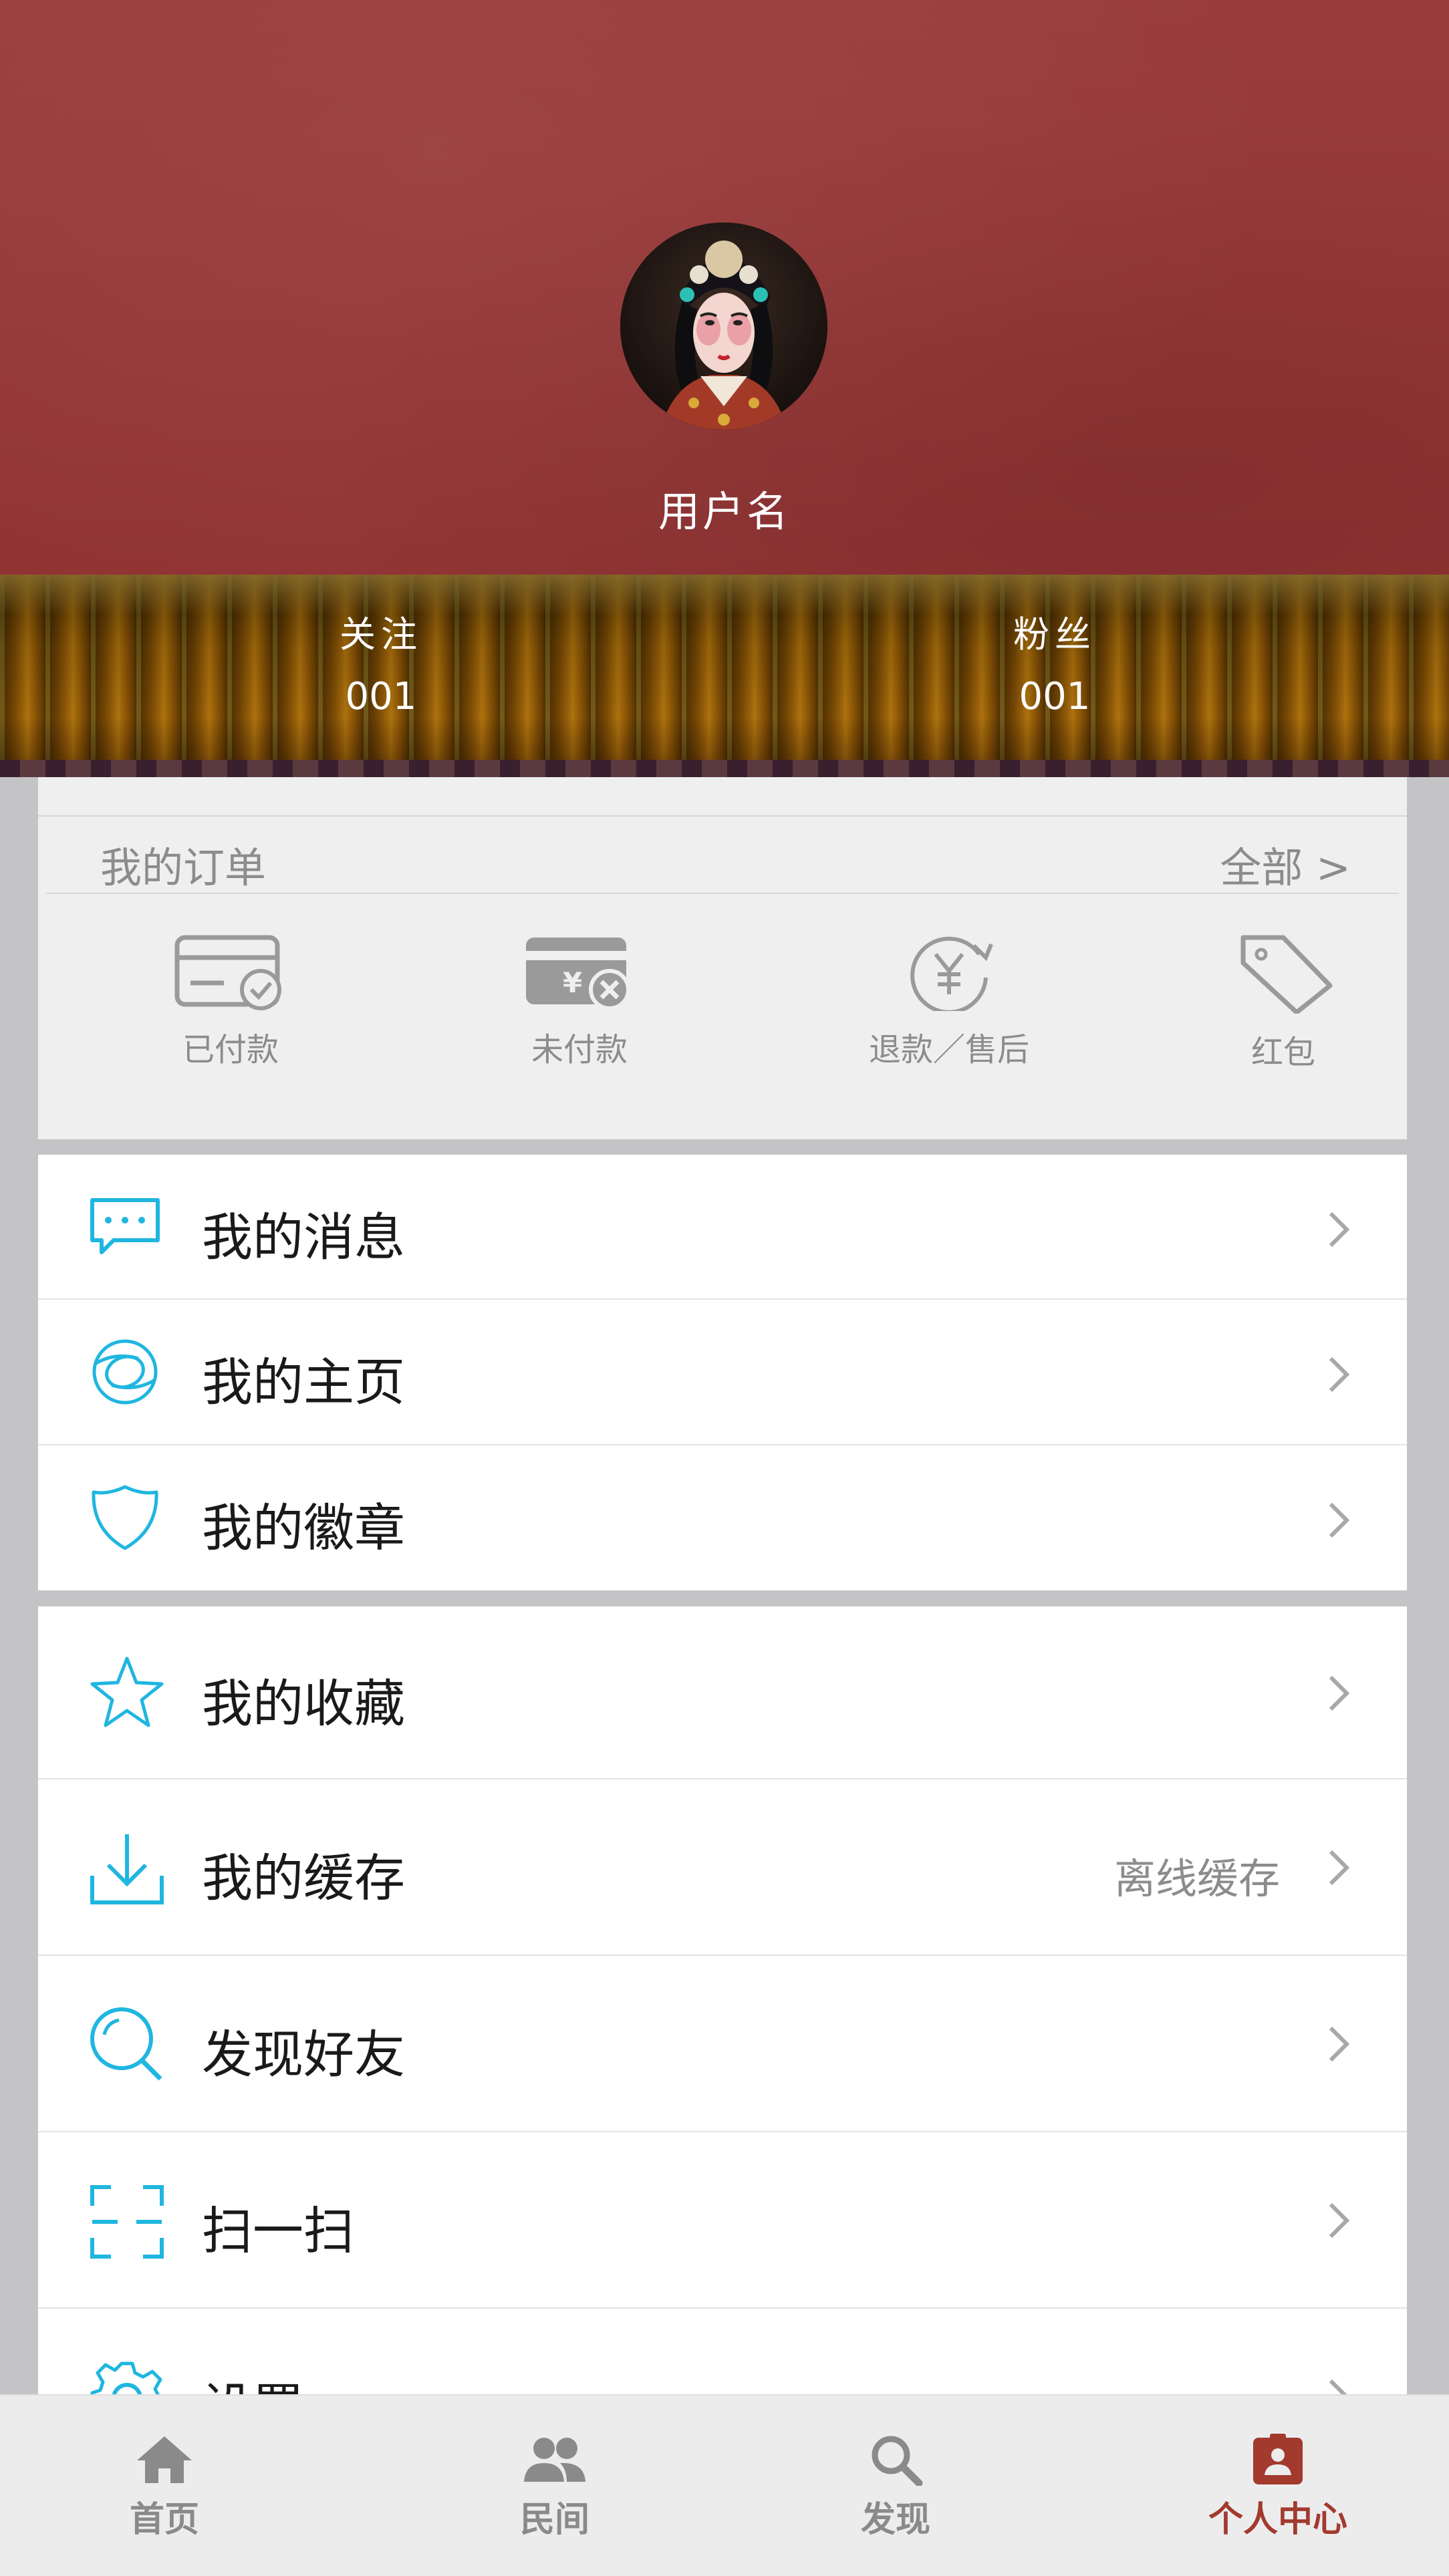 The image size is (1449, 2576). Describe the element at coordinates (1286, 974) in the screenshot. I see `tag-icon` at that location.